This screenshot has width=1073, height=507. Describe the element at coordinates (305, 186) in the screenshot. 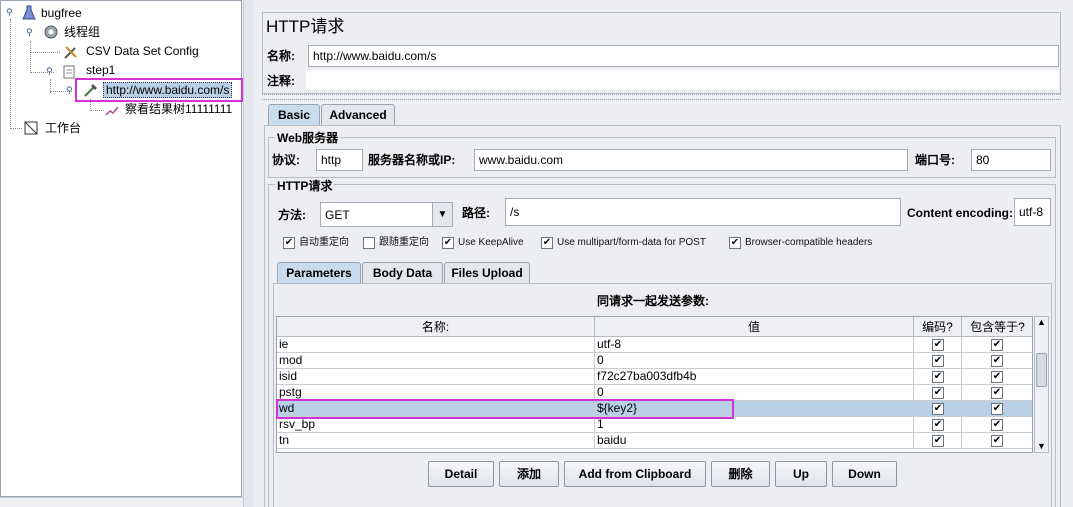

I see `http-request-heading: HTTP请求` at that location.